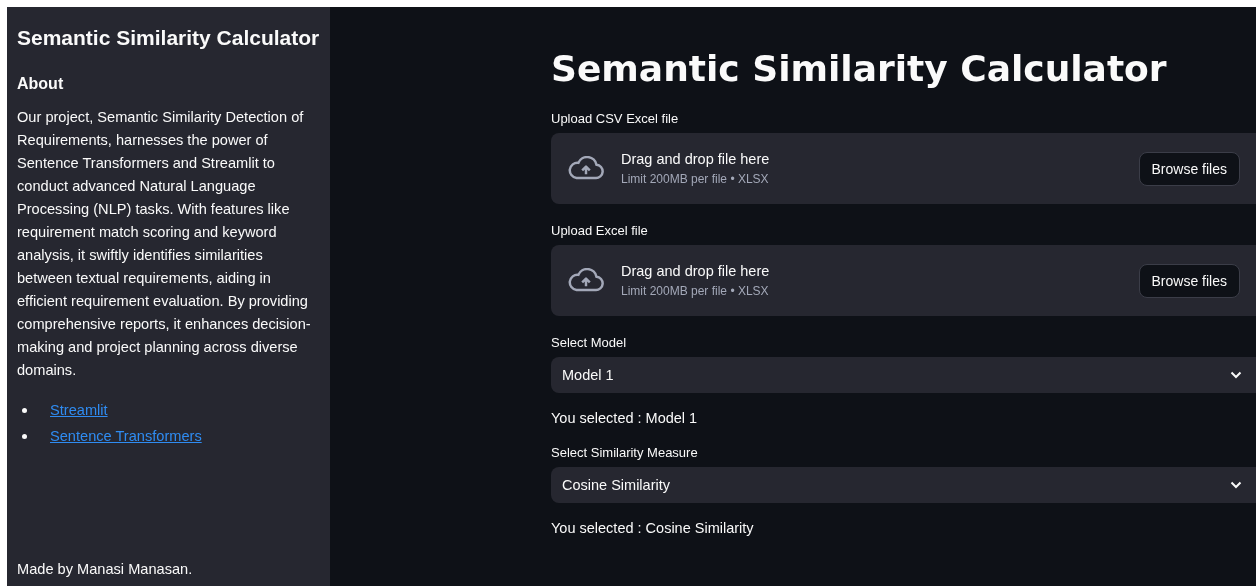 The image size is (1256, 586). I want to click on page-title: Semantic Similarity Calculator, so click(859, 69).